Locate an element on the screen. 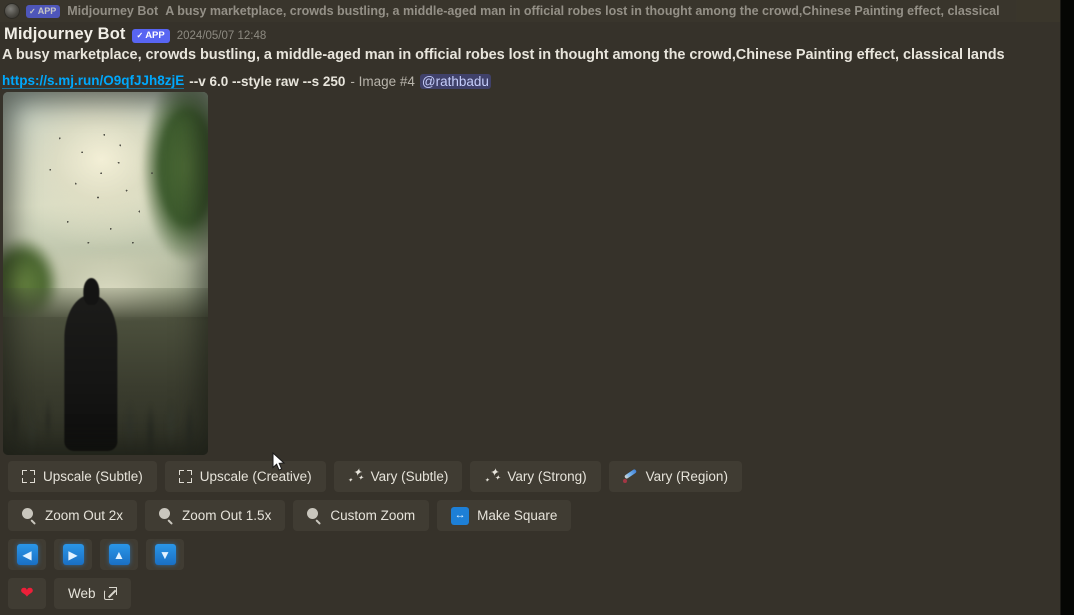 This screenshot has height=615, width=1074. pan-left-button: ◀ is located at coordinates (27, 554).